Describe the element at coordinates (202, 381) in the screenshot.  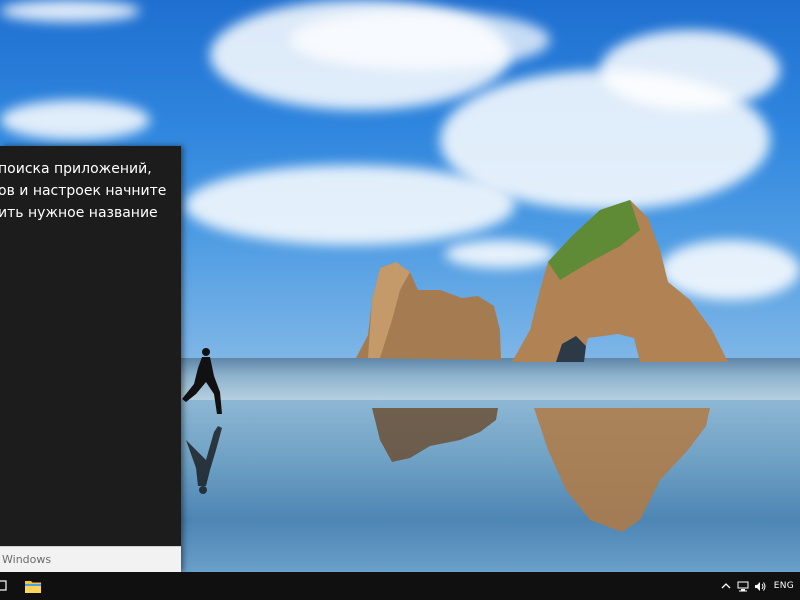
I see `runner-silhouette` at that location.